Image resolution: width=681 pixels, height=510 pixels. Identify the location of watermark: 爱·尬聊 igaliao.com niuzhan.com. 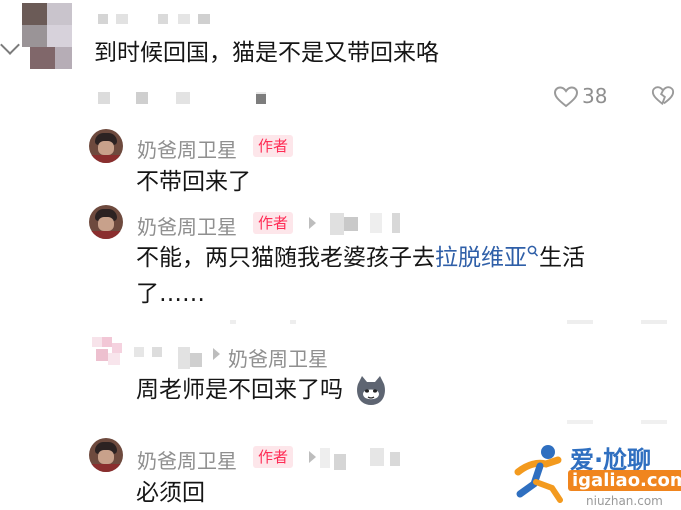
(595, 474).